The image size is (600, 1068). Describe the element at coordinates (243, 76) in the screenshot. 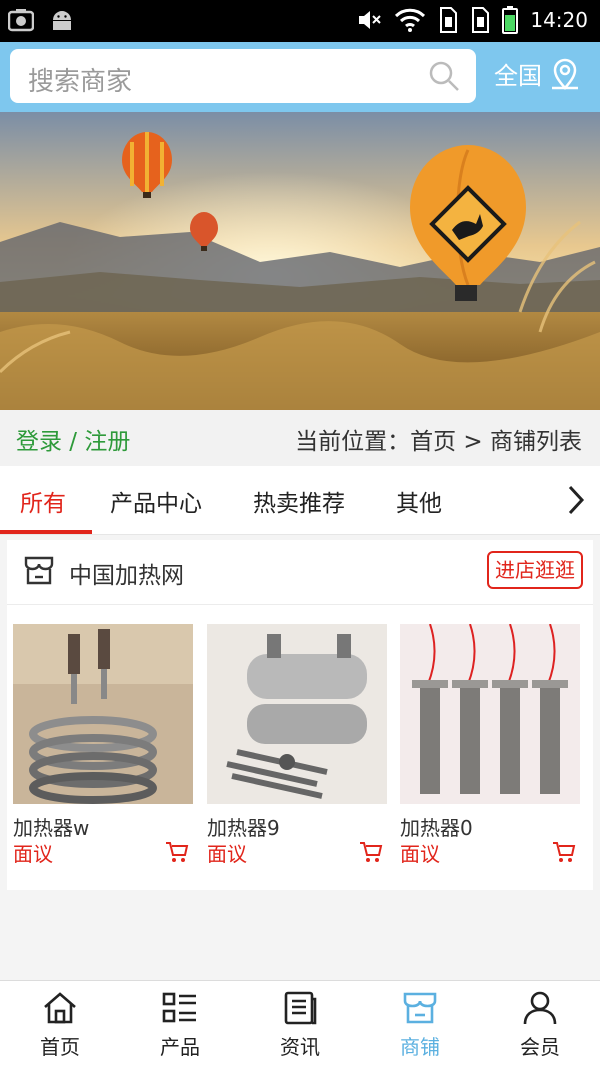

I see `search-box: 搜索商家` at that location.